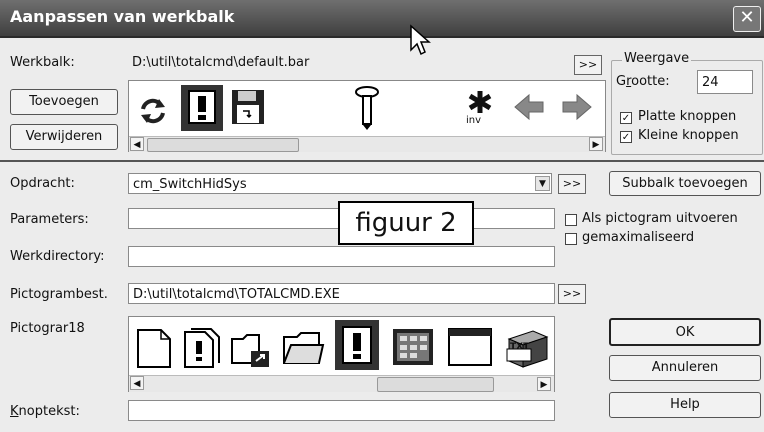  Describe the element at coordinates (470, 347) in the screenshot. I see `window-icon` at that location.